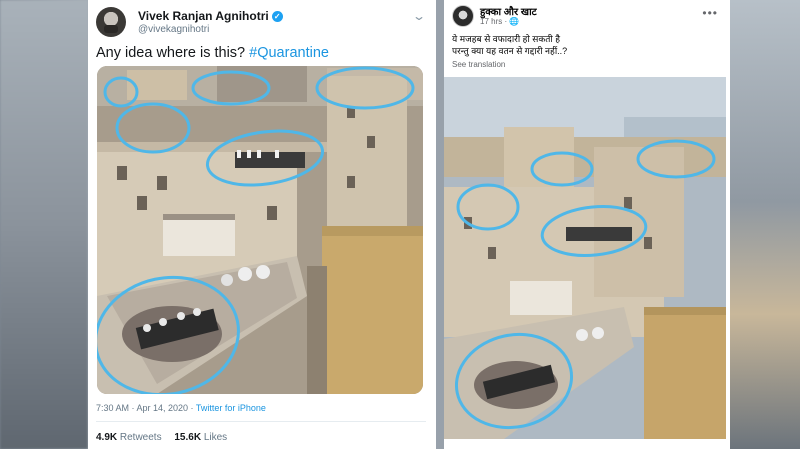 This screenshot has height=449, width=800. What do you see at coordinates (289, 53) in the screenshot?
I see `hashtag-link: #Quarantine` at bounding box center [289, 53].